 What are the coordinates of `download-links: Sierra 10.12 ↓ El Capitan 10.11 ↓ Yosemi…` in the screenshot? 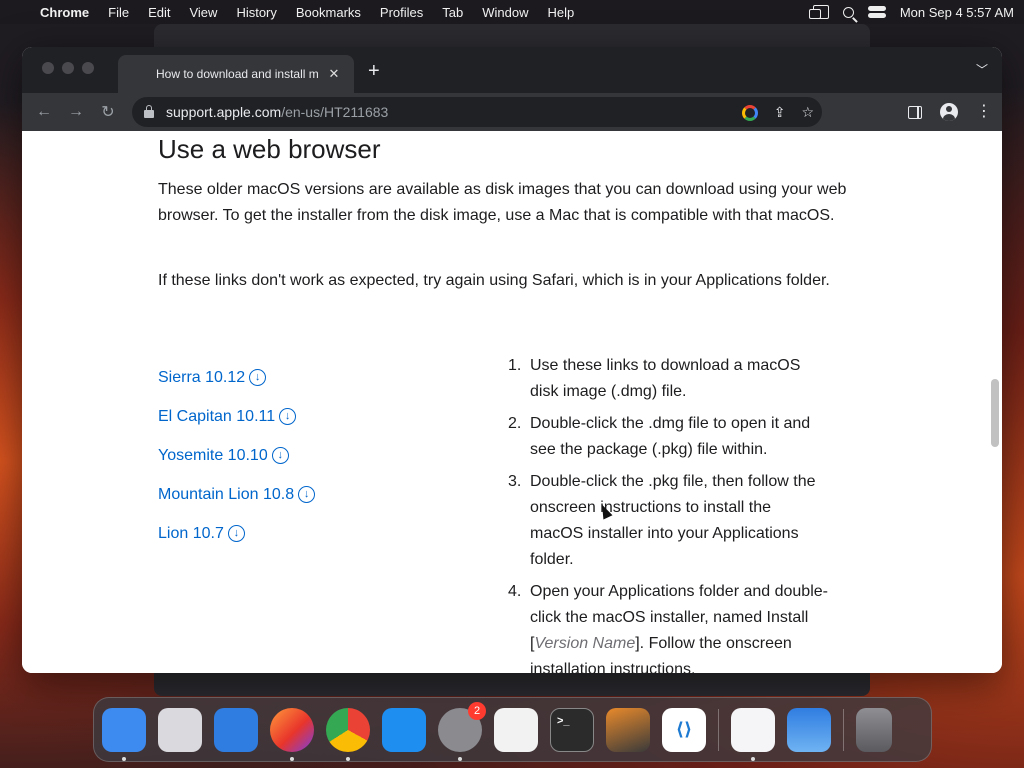 It's located at (237, 455).